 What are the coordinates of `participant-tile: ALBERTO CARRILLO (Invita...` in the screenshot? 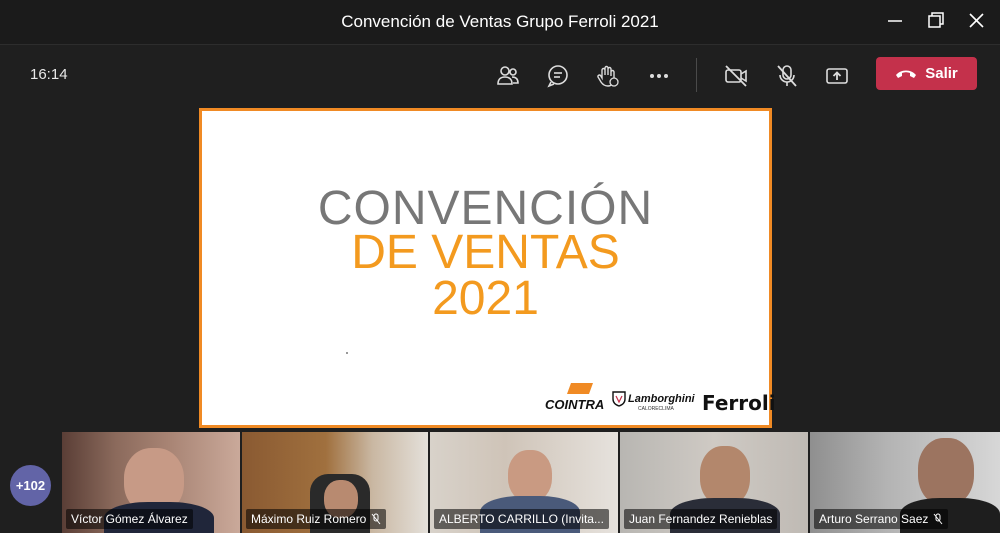 It's located at (524, 482).